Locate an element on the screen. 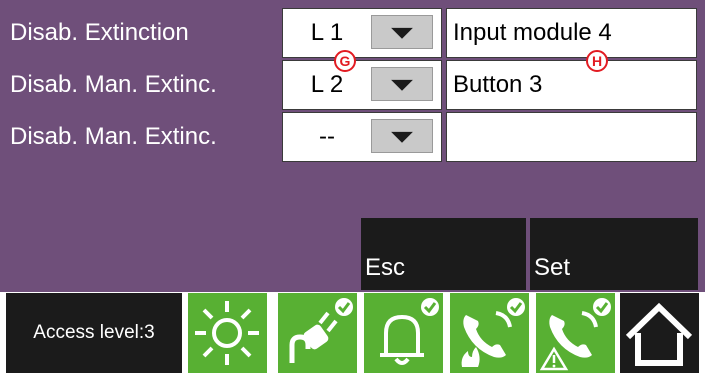 The height and width of the screenshot is (378, 705). power-plug-icon is located at coordinates (321, 330).